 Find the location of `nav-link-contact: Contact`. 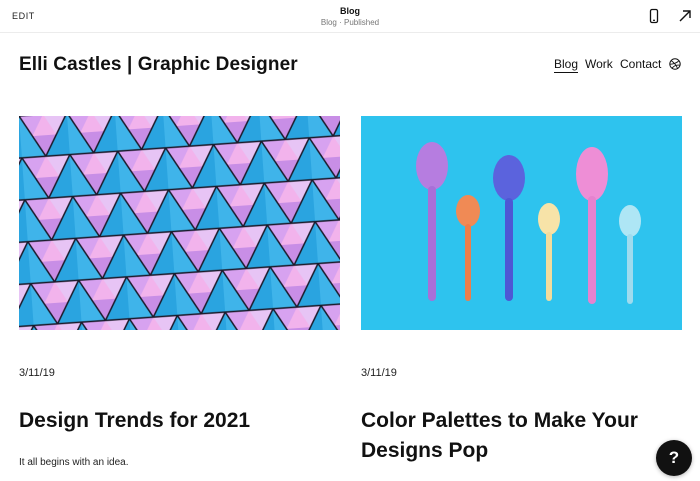

nav-link-contact: Contact is located at coordinates (640, 64).